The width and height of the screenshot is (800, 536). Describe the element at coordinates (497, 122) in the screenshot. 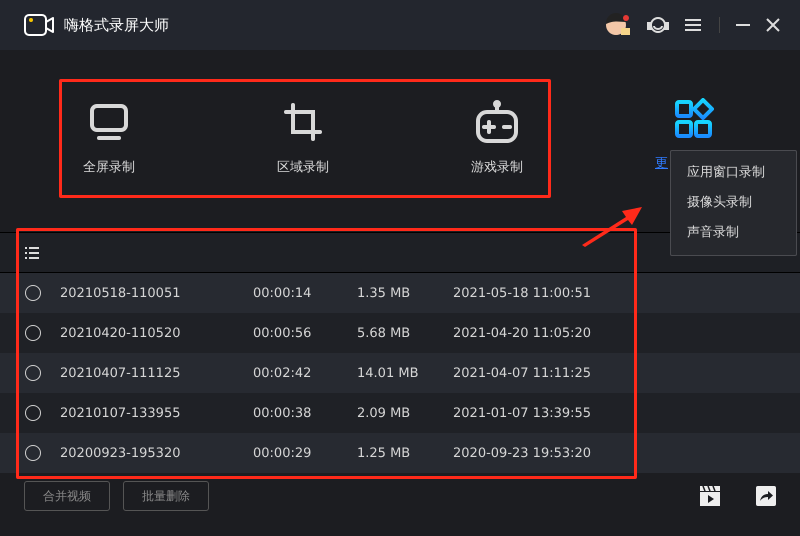

I see `robot-icon` at that location.